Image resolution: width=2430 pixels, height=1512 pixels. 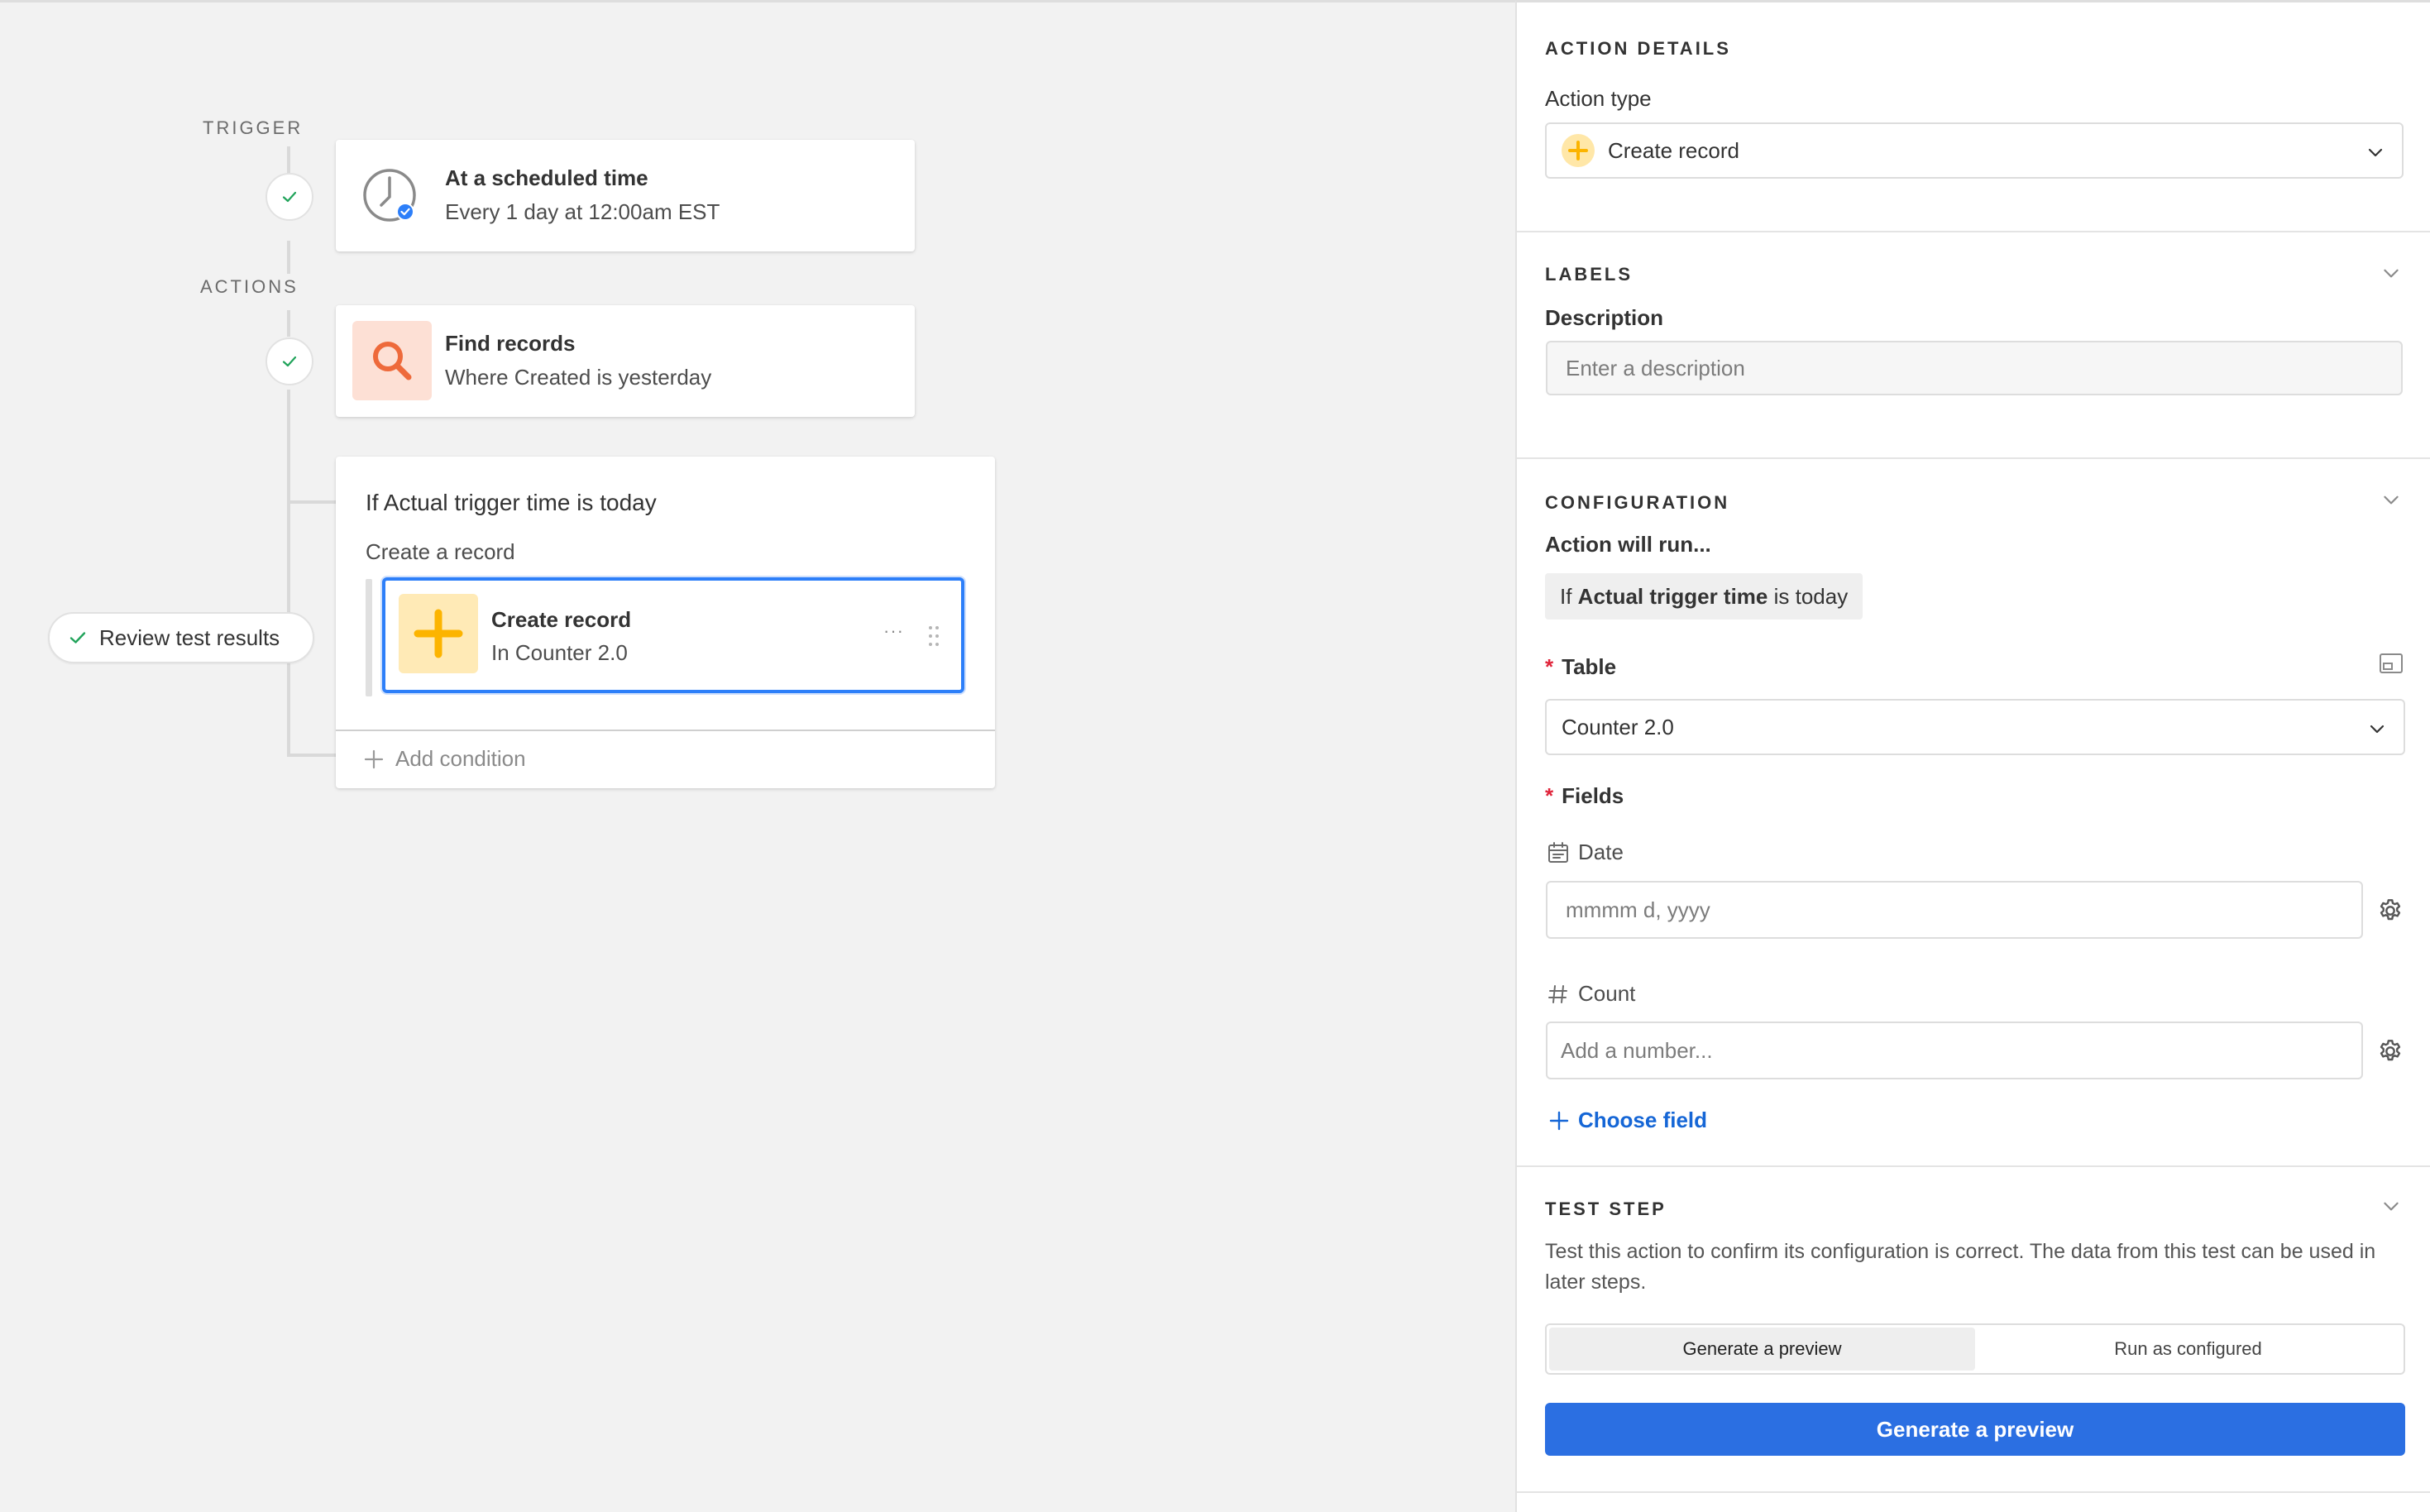 What do you see at coordinates (582, 211) in the screenshot?
I see `trigger-card-subtitle: Every 1 day at 12:00am EST` at bounding box center [582, 211].